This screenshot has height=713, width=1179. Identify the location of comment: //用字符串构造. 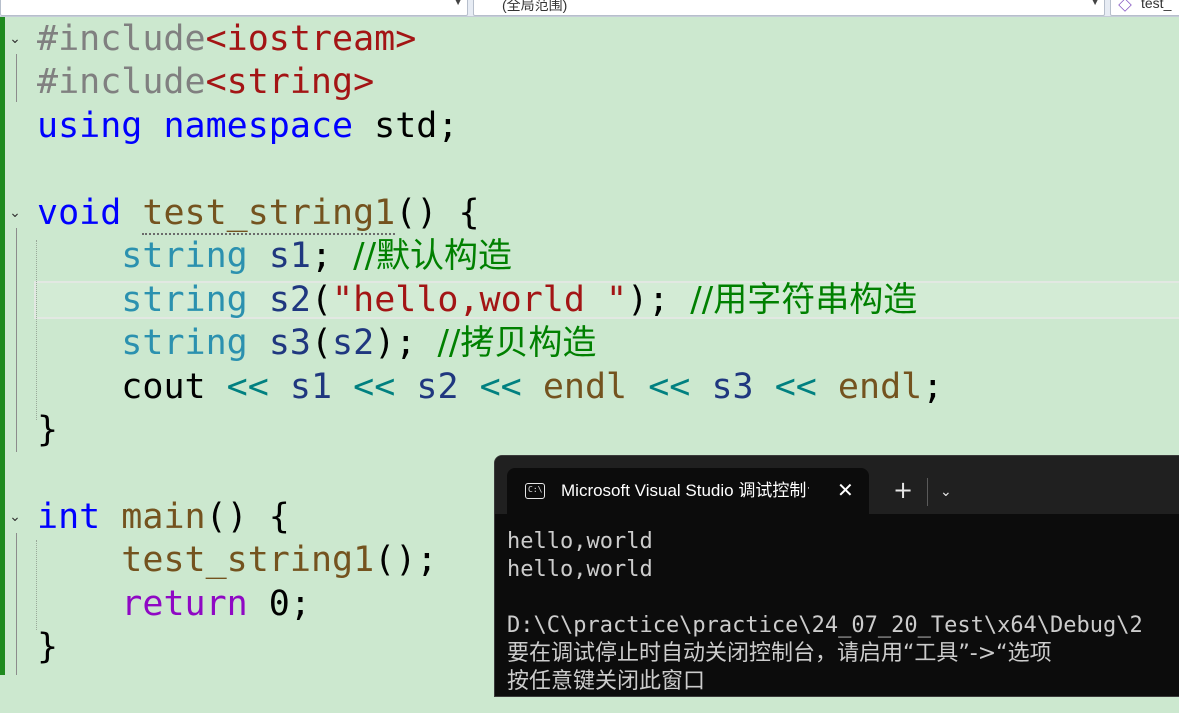
(804, 300).